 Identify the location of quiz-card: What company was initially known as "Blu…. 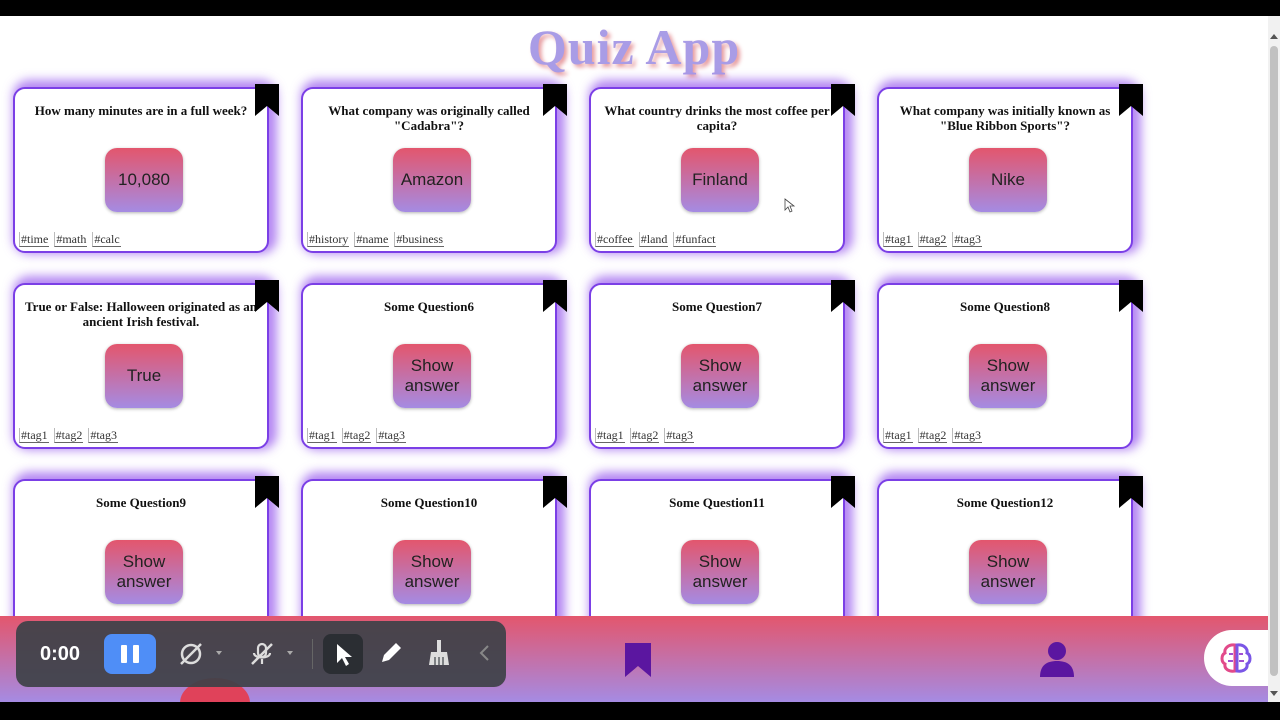
(1010, 168).